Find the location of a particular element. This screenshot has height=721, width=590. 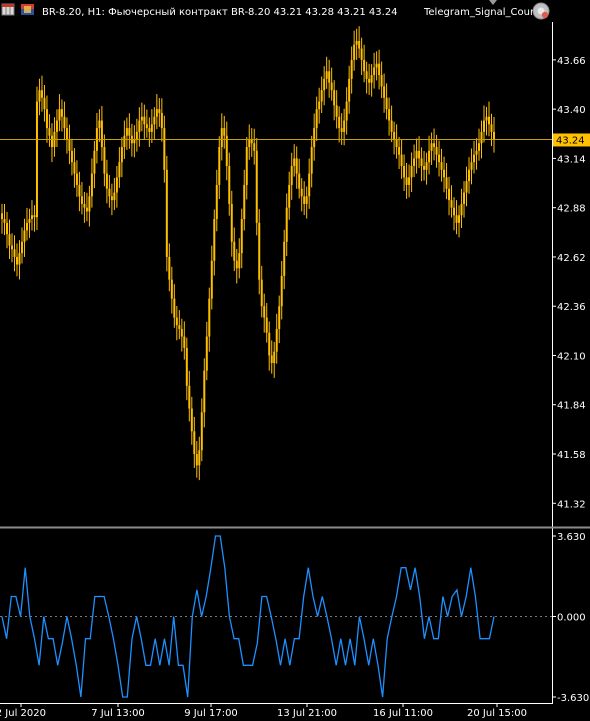

flag-icon is located at coordinates (27, 9).